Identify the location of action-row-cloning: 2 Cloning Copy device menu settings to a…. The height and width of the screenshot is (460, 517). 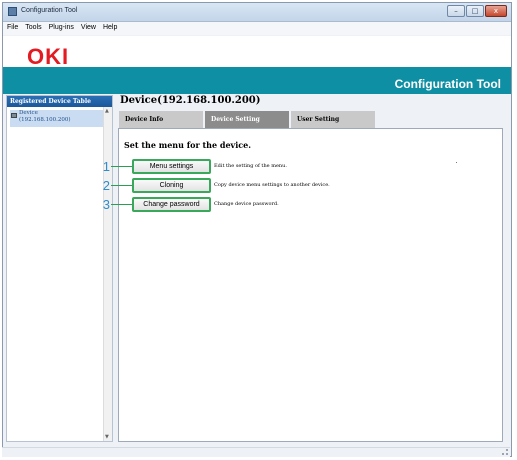
(300, 186).